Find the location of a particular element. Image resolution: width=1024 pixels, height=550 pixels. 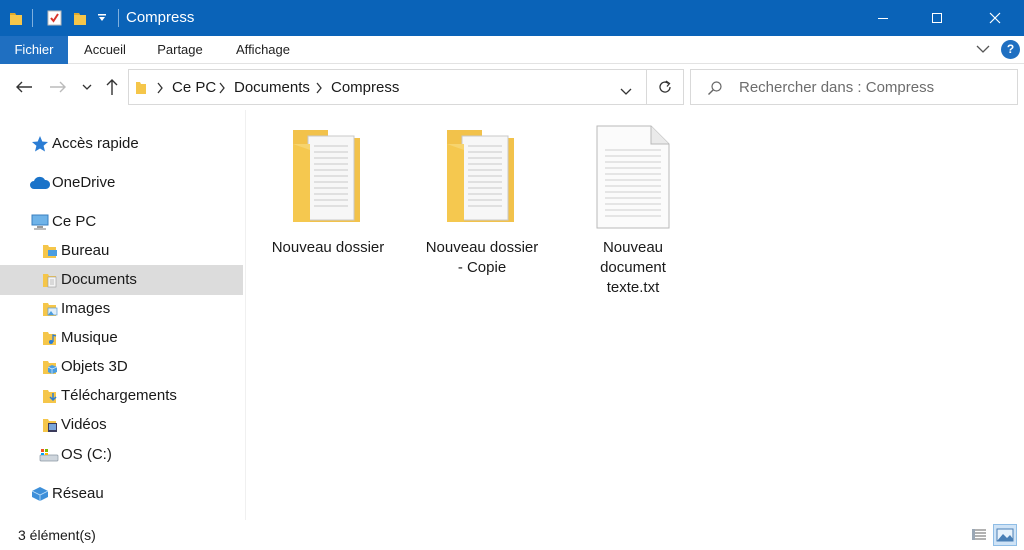

sidebar-item-label: Accès rapide is located at coordinates (95, 143).